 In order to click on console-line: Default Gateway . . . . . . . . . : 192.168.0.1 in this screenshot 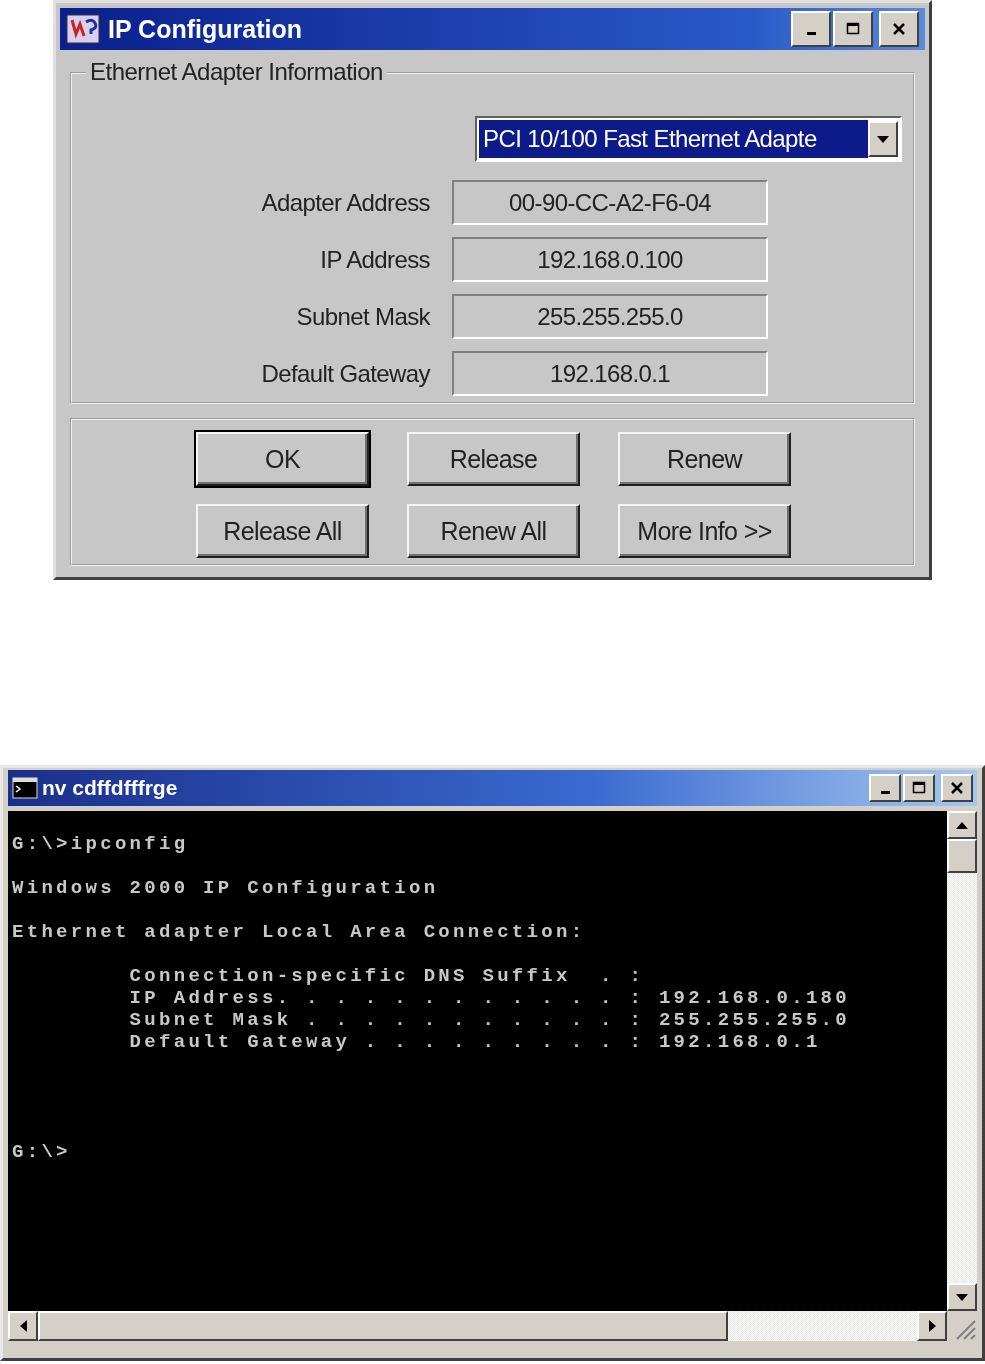, I will do `click(474, 1042)`.